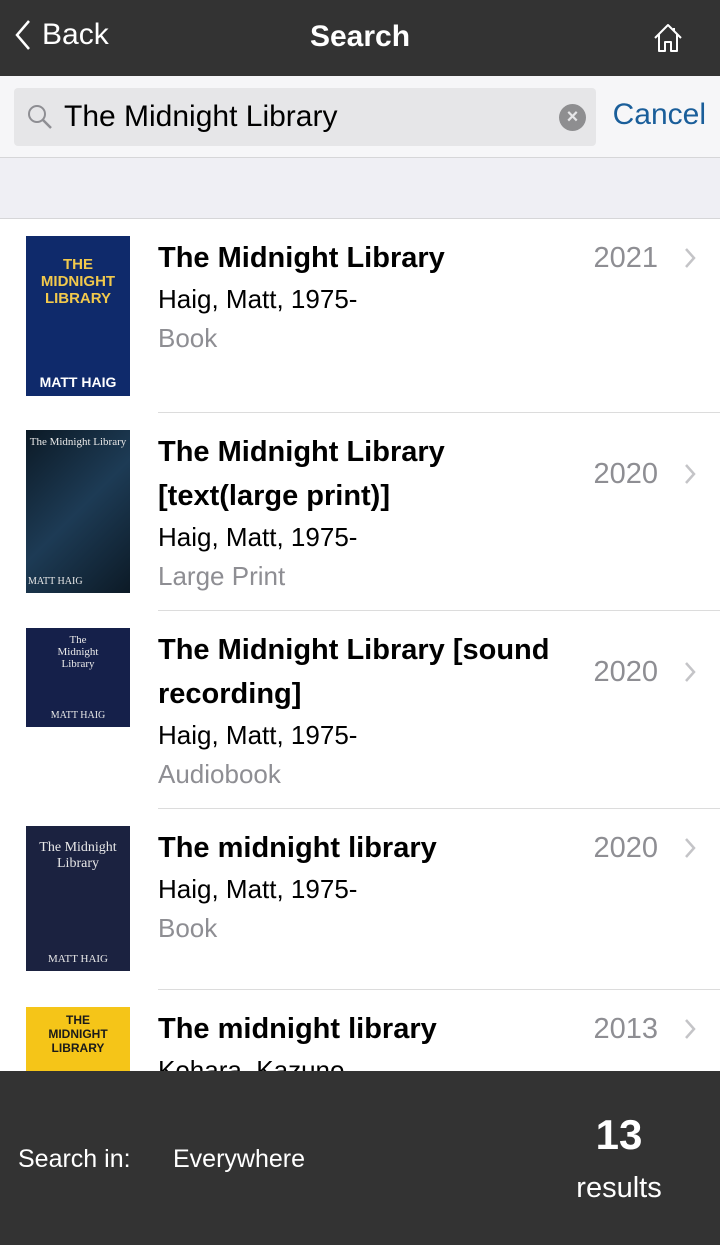  I want to click on book-cover: THE MIDNIGHT LIBRARY MATT HAIG, so click(78, 316).